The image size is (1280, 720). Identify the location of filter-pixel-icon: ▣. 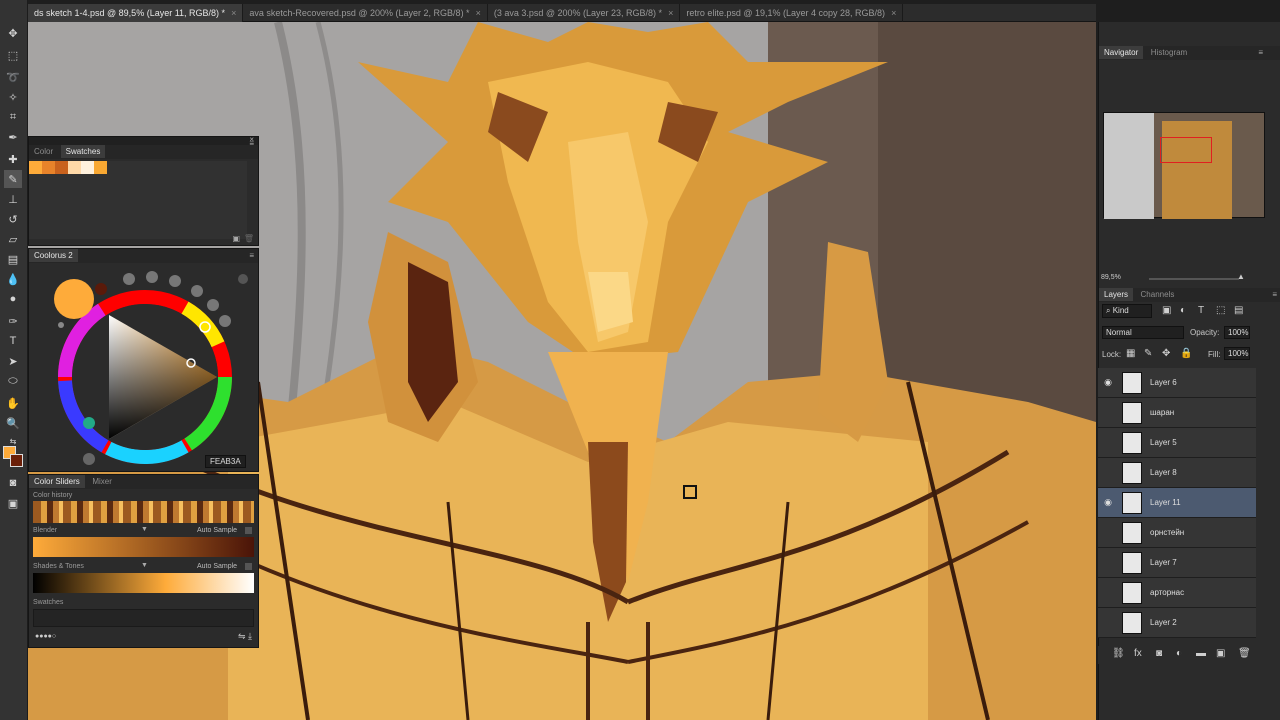
(1166, 310).